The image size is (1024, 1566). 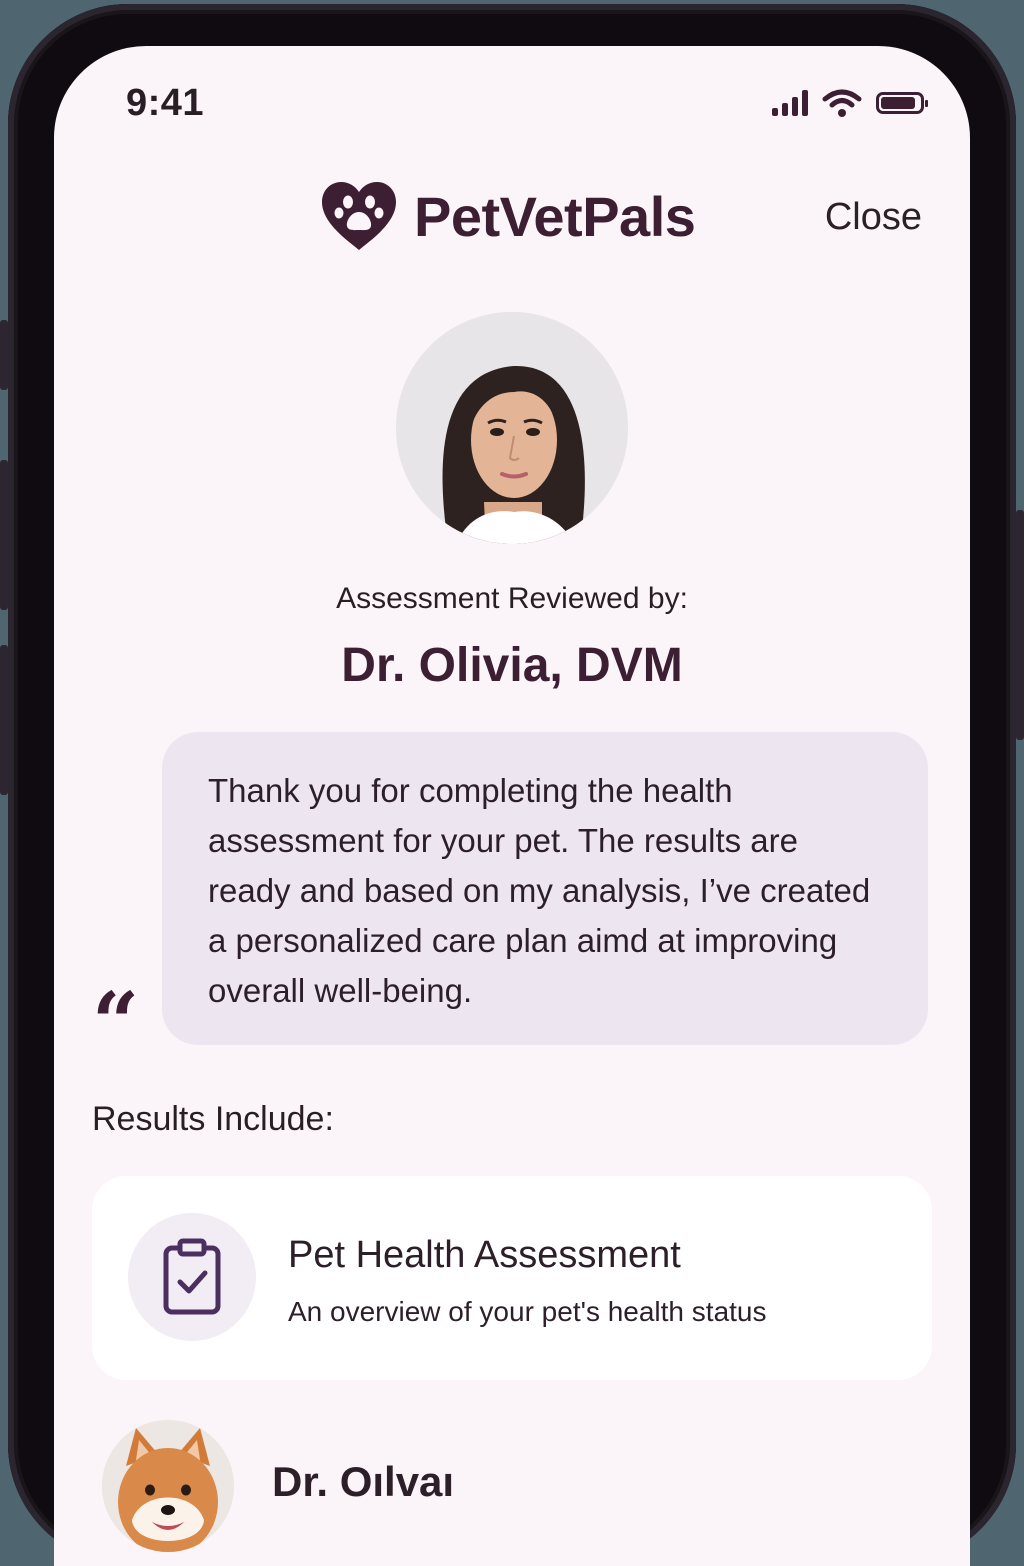 What do you see at coordinates (873, 217) in the screenshot?
I see `close-button: Close` at bounding box center [873, 217].